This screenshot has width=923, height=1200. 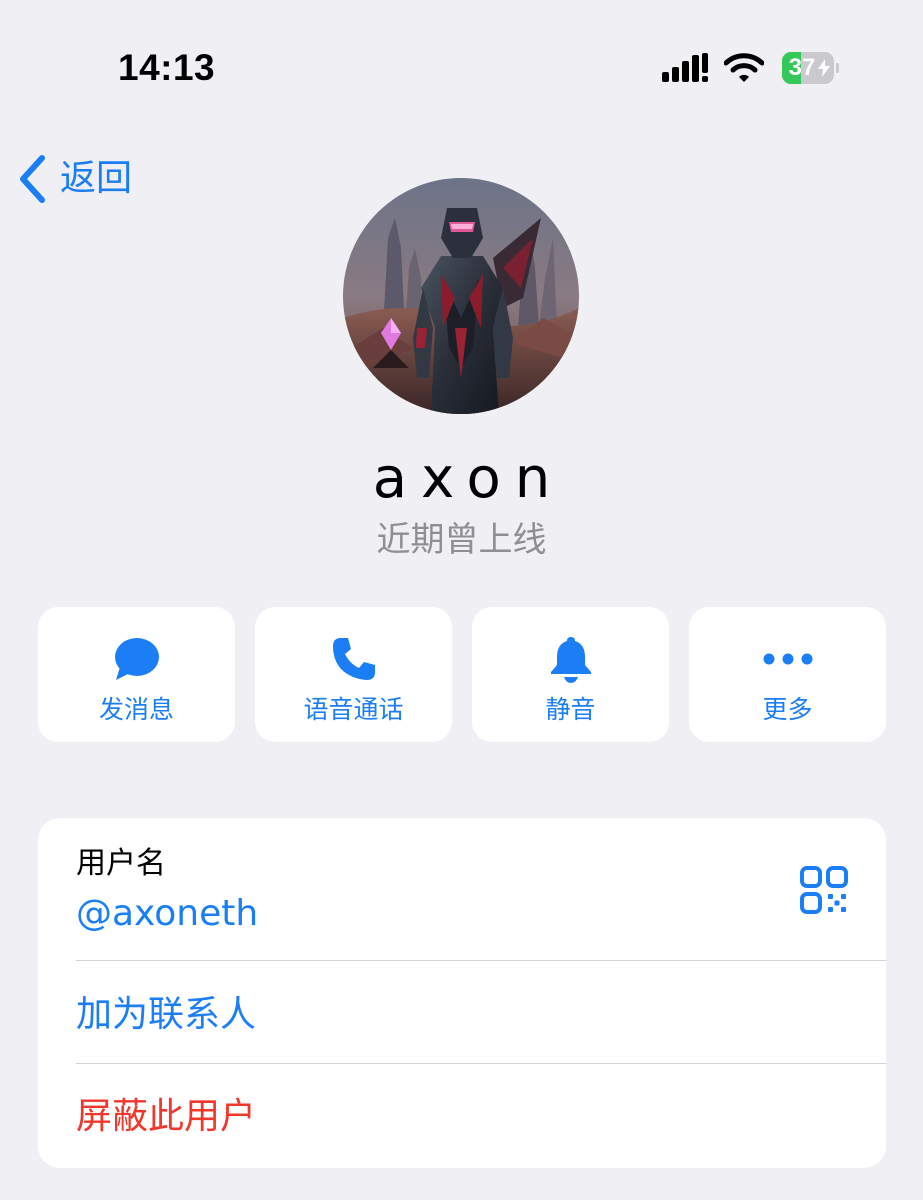 I want to click on status-time: 14:13, so click(x=167, y=67).